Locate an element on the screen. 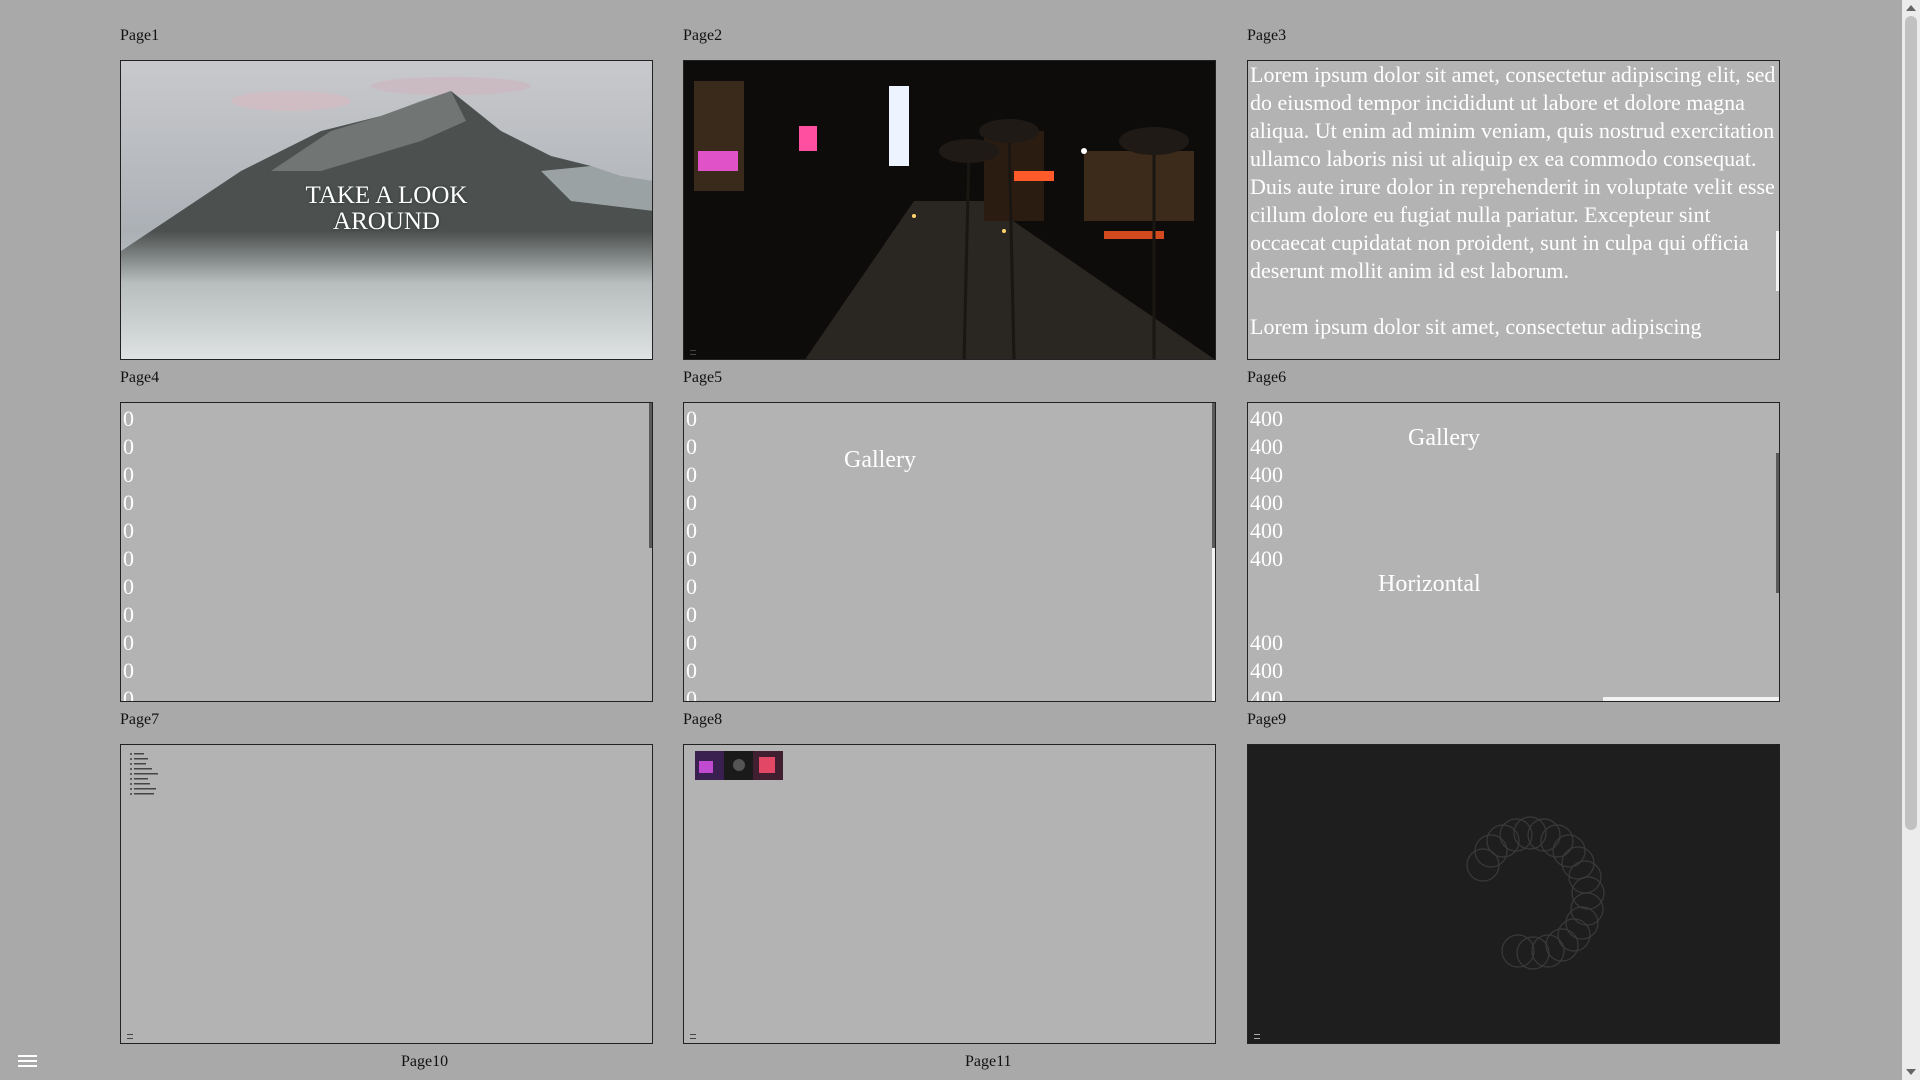 The width and height of the screenshot is (1920, 1080). number-list-top: 400 400 400 400 400 400 is located at coordinates (1266, 489).